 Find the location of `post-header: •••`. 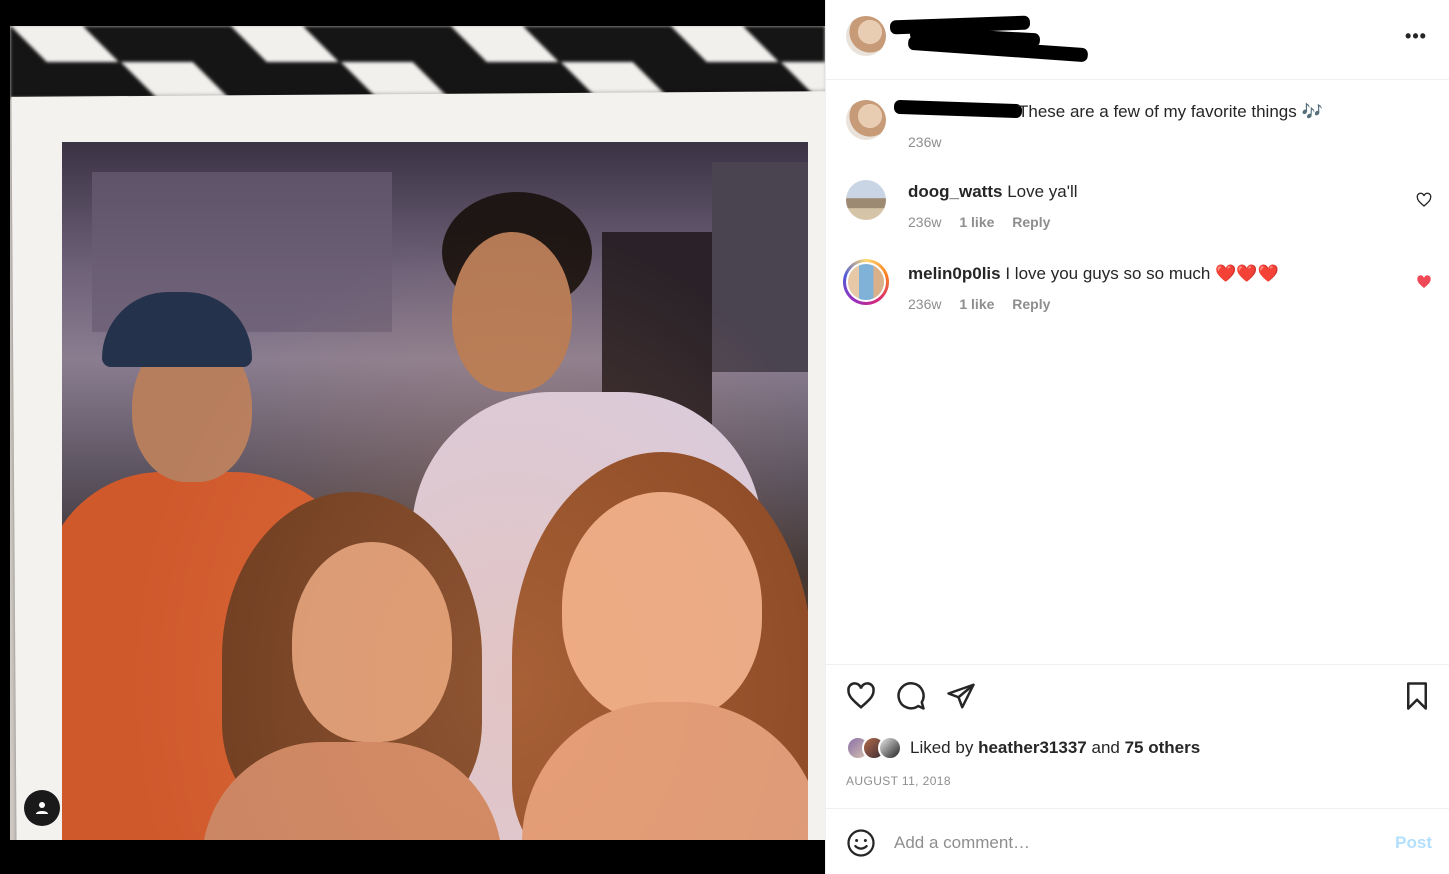

post-header: ••• is located at coordinates (1137, 40).